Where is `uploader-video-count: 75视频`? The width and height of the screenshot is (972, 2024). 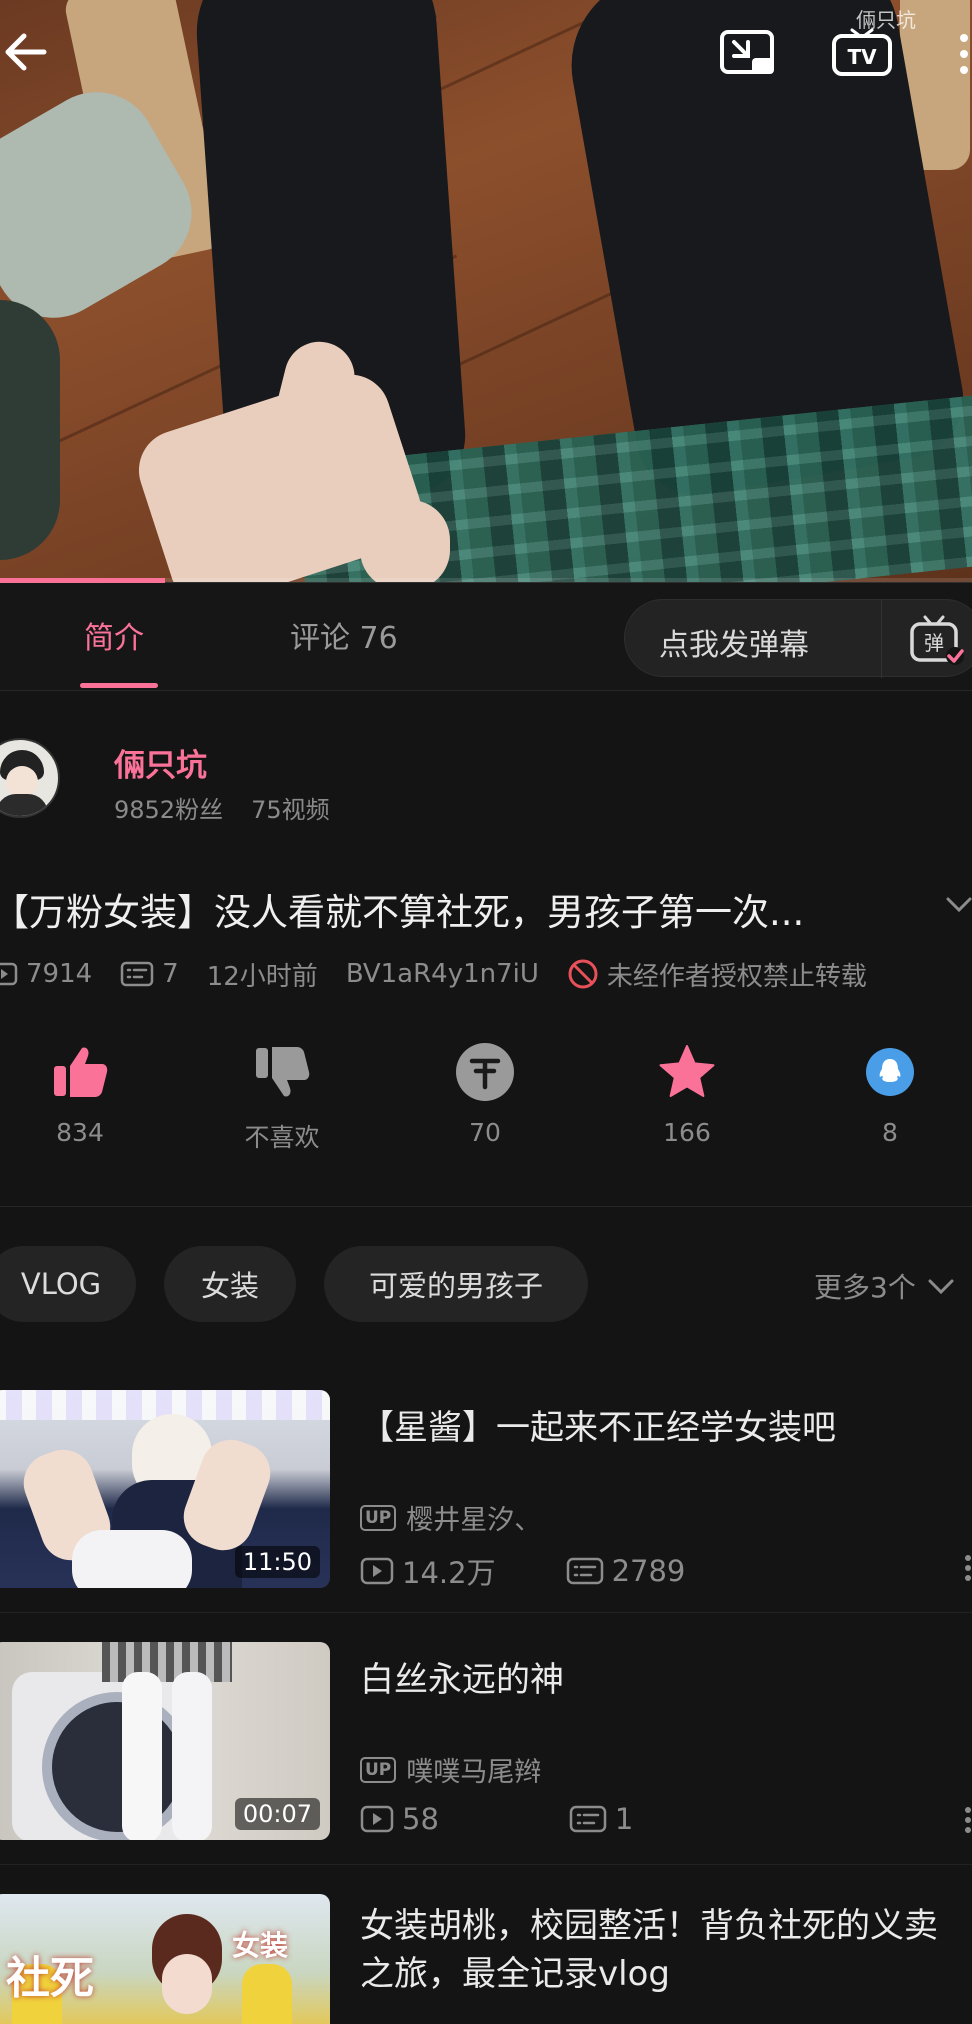 uploader-video-count: 75视频 is located at coordinates (290, 810).